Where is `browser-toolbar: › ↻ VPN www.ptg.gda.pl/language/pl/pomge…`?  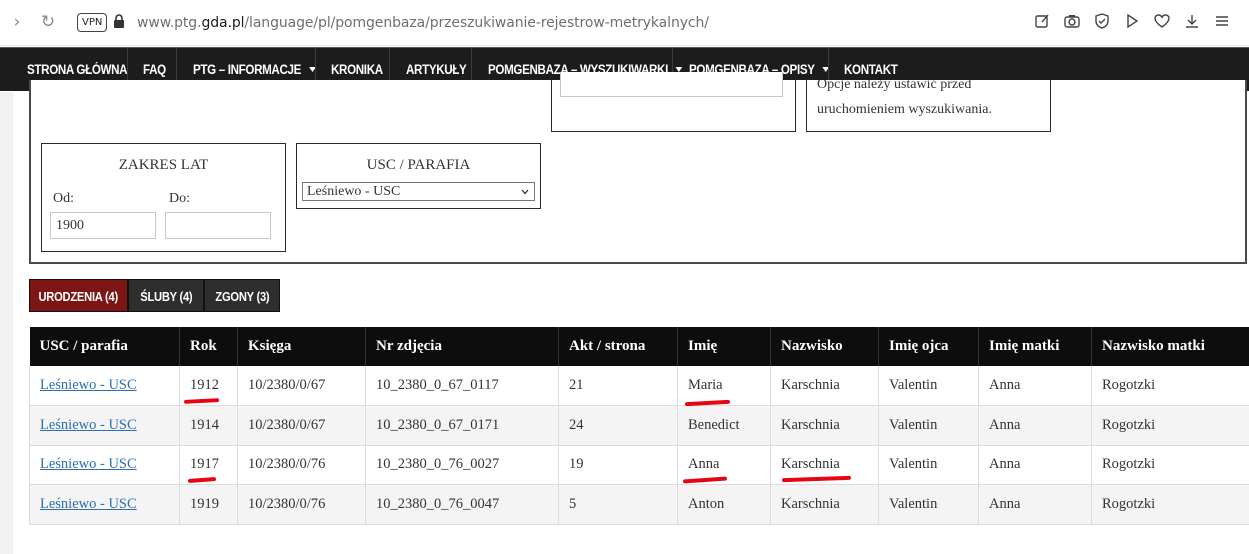
browser-toolbar: › ↻ VPN www.ptg.gda.pl/language/pl/pomge… is located at coordinates (624, 23).